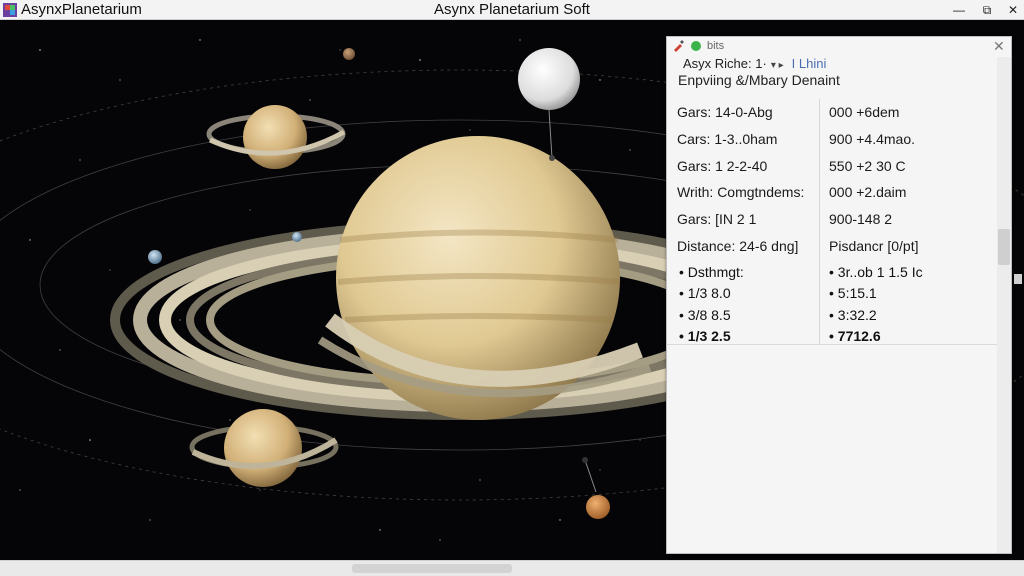 Image resolution: width=1024 pixels, height=576 pixels. I want to click on list-value: • 5:15.1, so click(853, 293).